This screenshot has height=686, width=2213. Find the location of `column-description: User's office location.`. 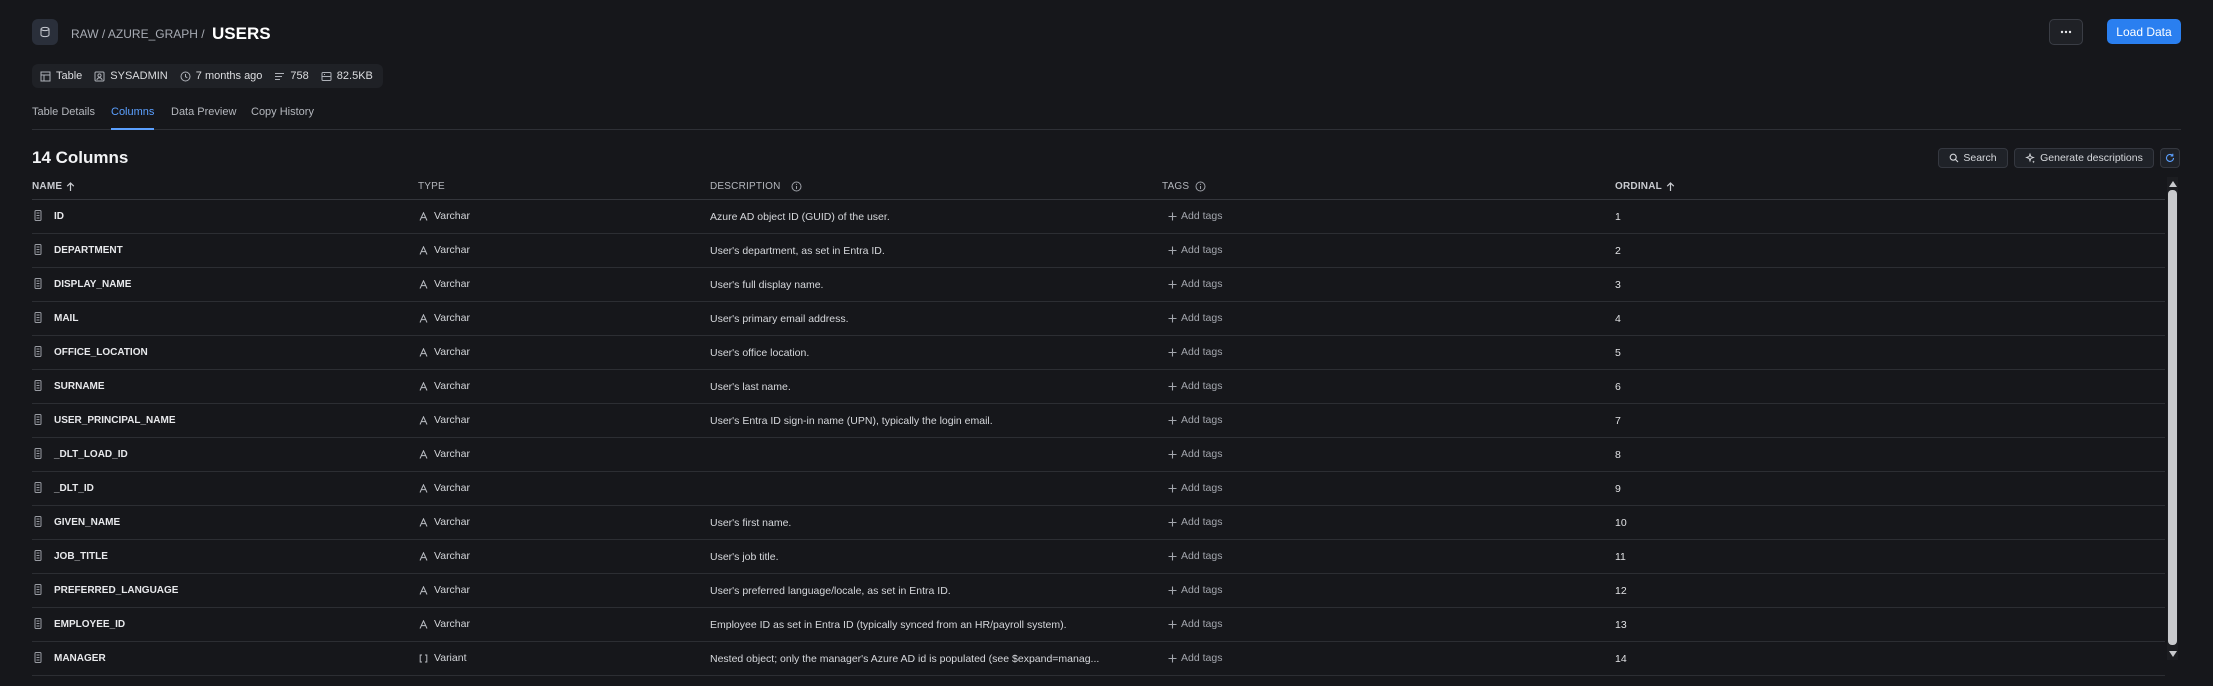

column-description: User's office location. is located at coordinates (759, 353).